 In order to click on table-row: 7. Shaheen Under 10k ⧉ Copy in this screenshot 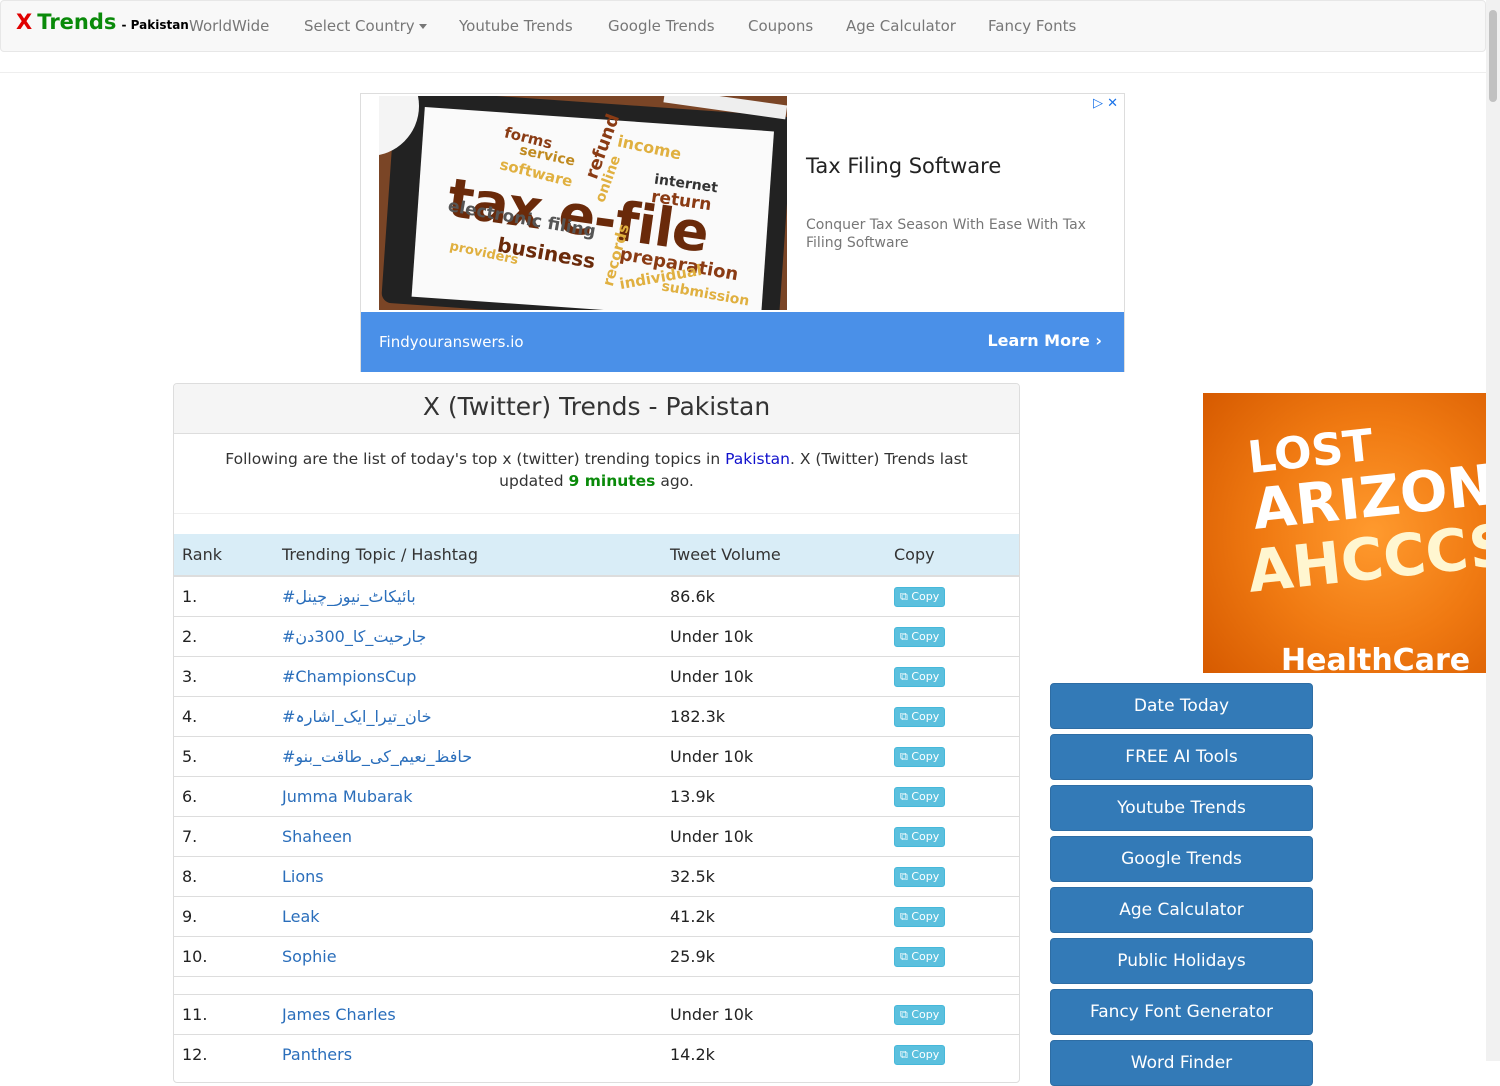, I will do `click(596, 835)`.